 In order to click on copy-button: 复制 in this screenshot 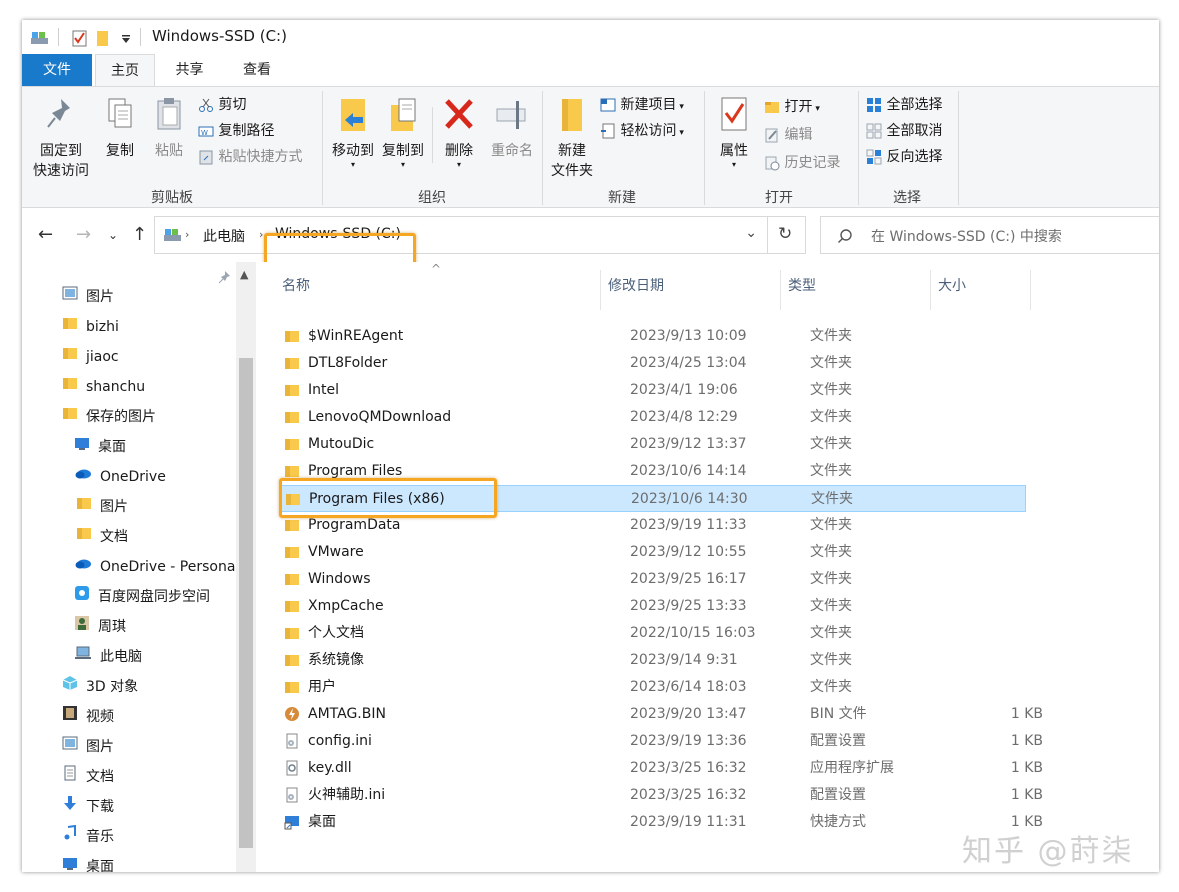, I will do `click(120, 128)`.